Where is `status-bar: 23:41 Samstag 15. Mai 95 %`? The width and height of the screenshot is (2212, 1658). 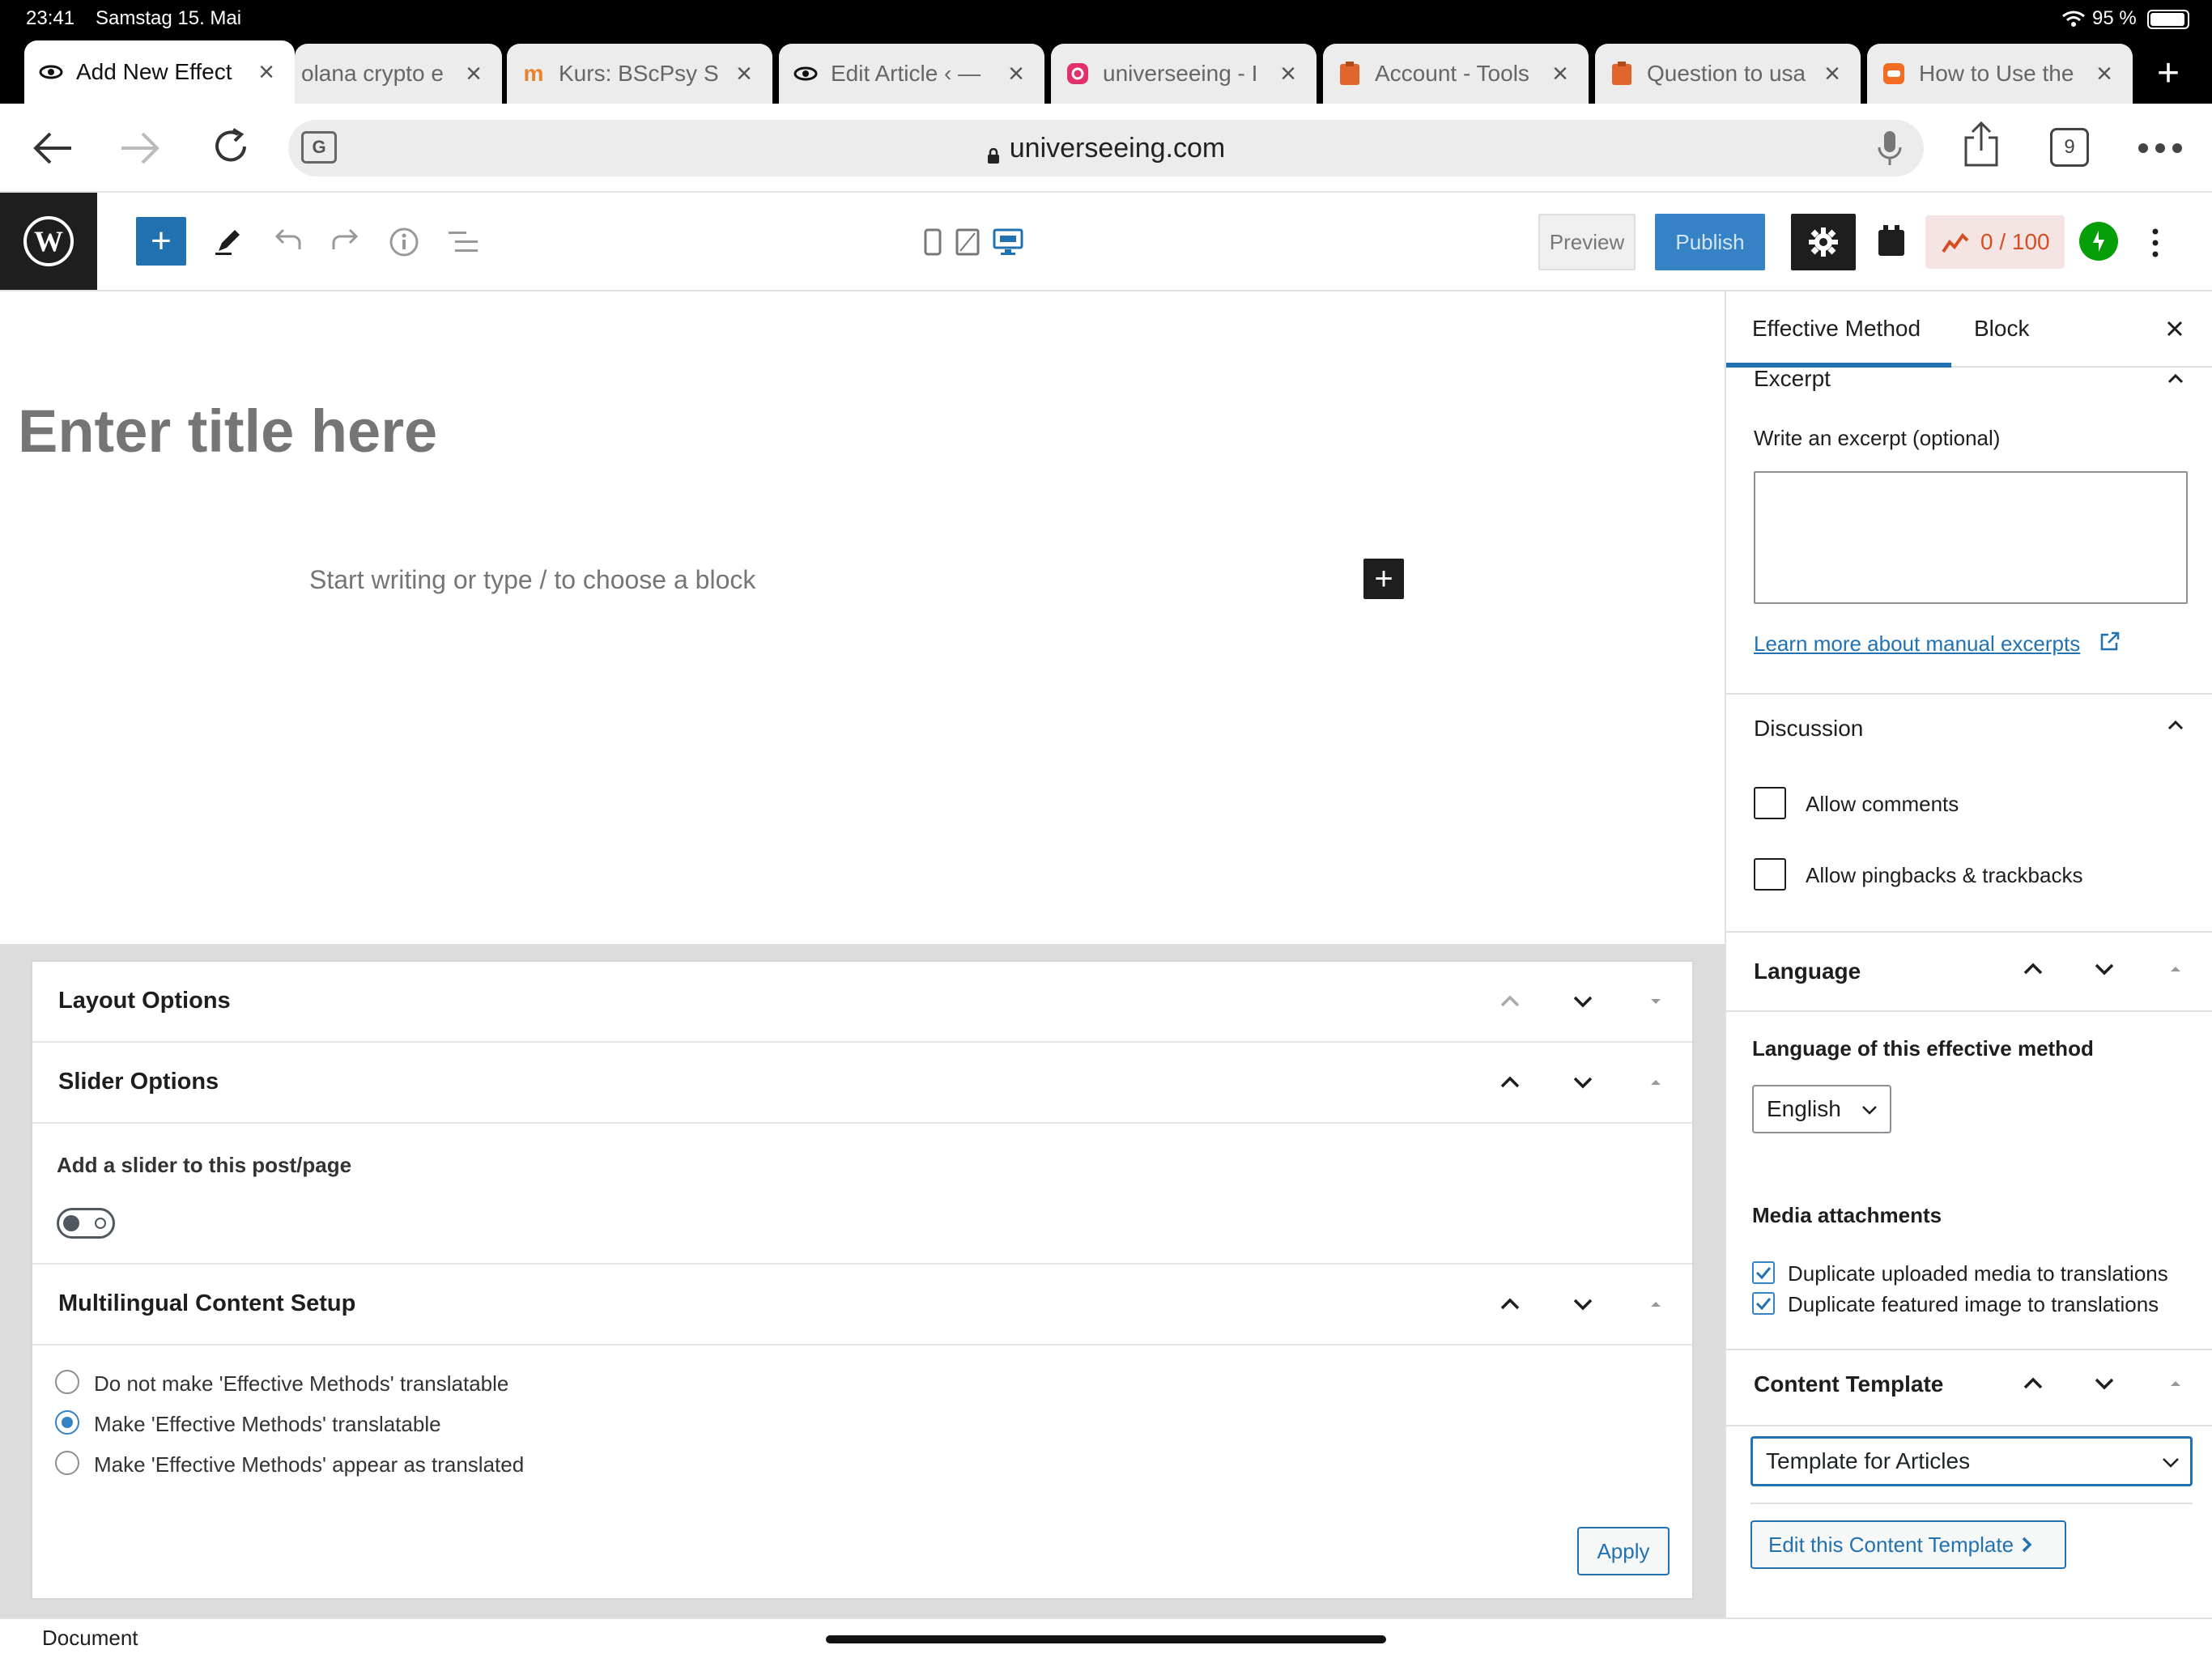
status-bar: 23:41 Samstag 15. Mai 95 % is located at coordinates (1106, 19).